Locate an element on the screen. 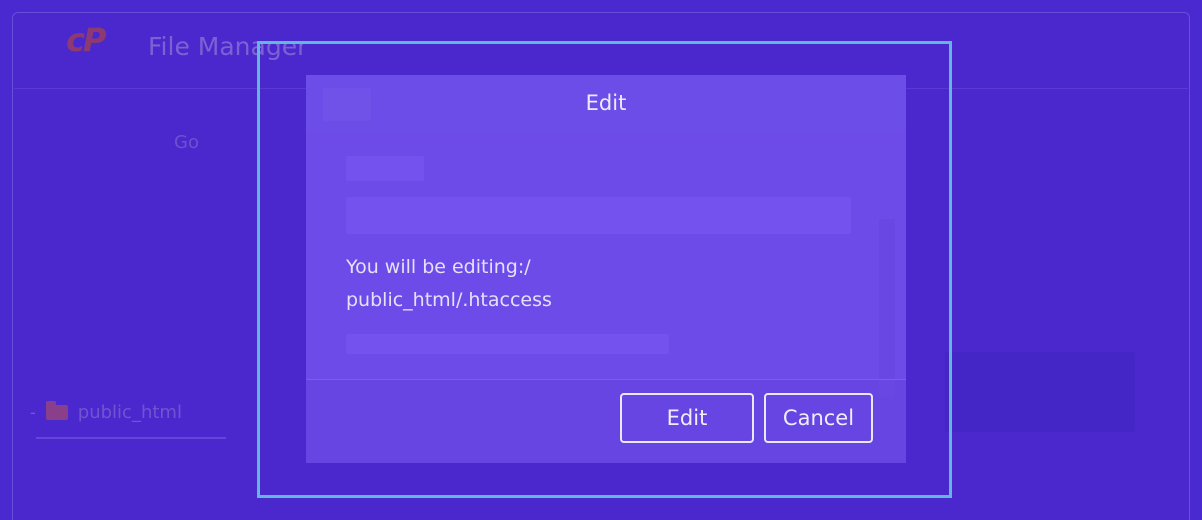  placeholder-label is located at coordinates (385, 168).